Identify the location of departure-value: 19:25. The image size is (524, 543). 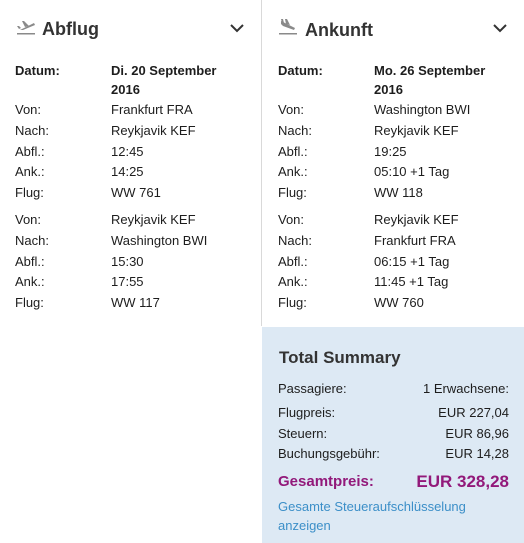
(390, 151).